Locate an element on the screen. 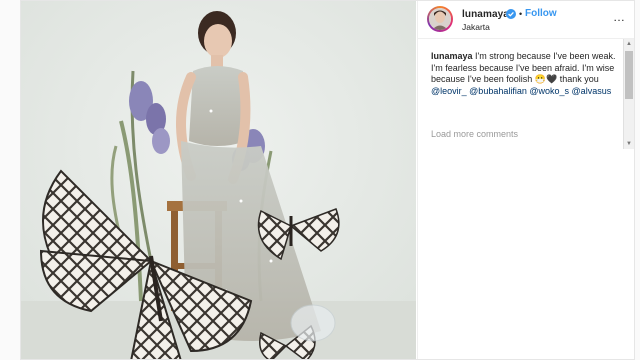 Image resolution: width=640 pixels, height=360 pixels. username-link: lunamaya is located at coordinates (485, 14).